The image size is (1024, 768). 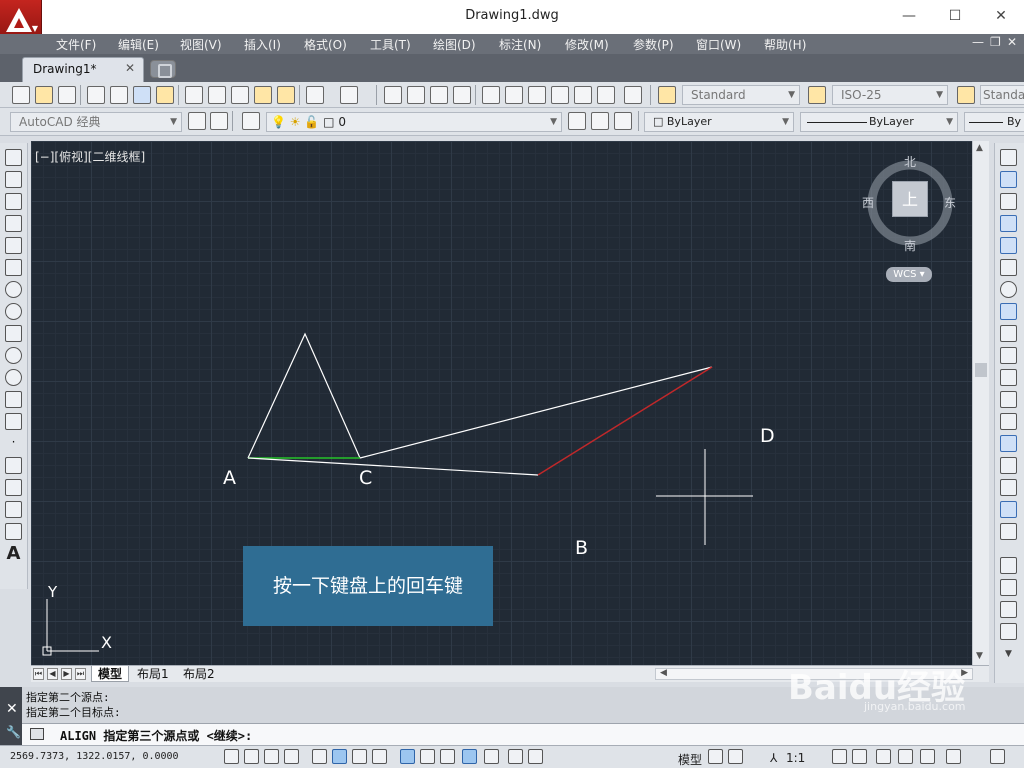 I want to click on lineweight-icon, so click(x=447, y=756).